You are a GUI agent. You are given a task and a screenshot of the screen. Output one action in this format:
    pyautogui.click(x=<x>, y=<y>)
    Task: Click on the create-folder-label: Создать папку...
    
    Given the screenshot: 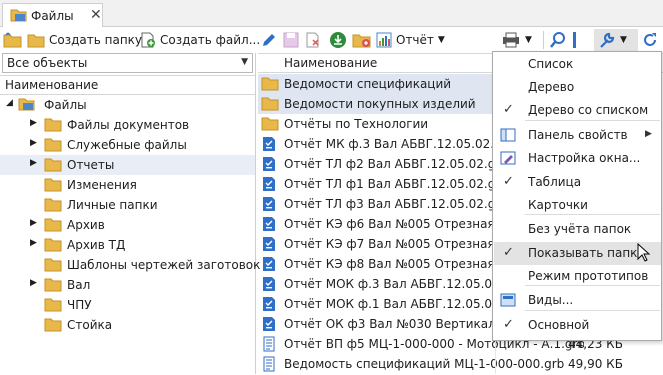 What is the action you would take?
    pyautogui.click(x=101, y=40)
    